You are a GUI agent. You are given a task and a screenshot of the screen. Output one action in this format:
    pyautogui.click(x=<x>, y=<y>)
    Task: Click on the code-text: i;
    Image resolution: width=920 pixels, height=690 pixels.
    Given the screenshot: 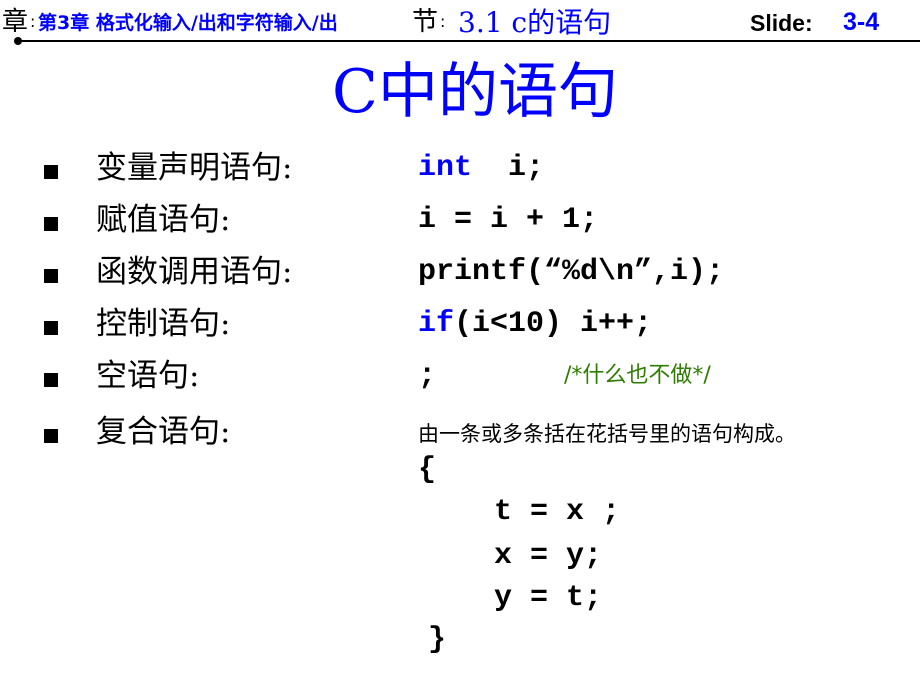 What is the action you would take?
    pyautogui.click(x=508, y=168)
    